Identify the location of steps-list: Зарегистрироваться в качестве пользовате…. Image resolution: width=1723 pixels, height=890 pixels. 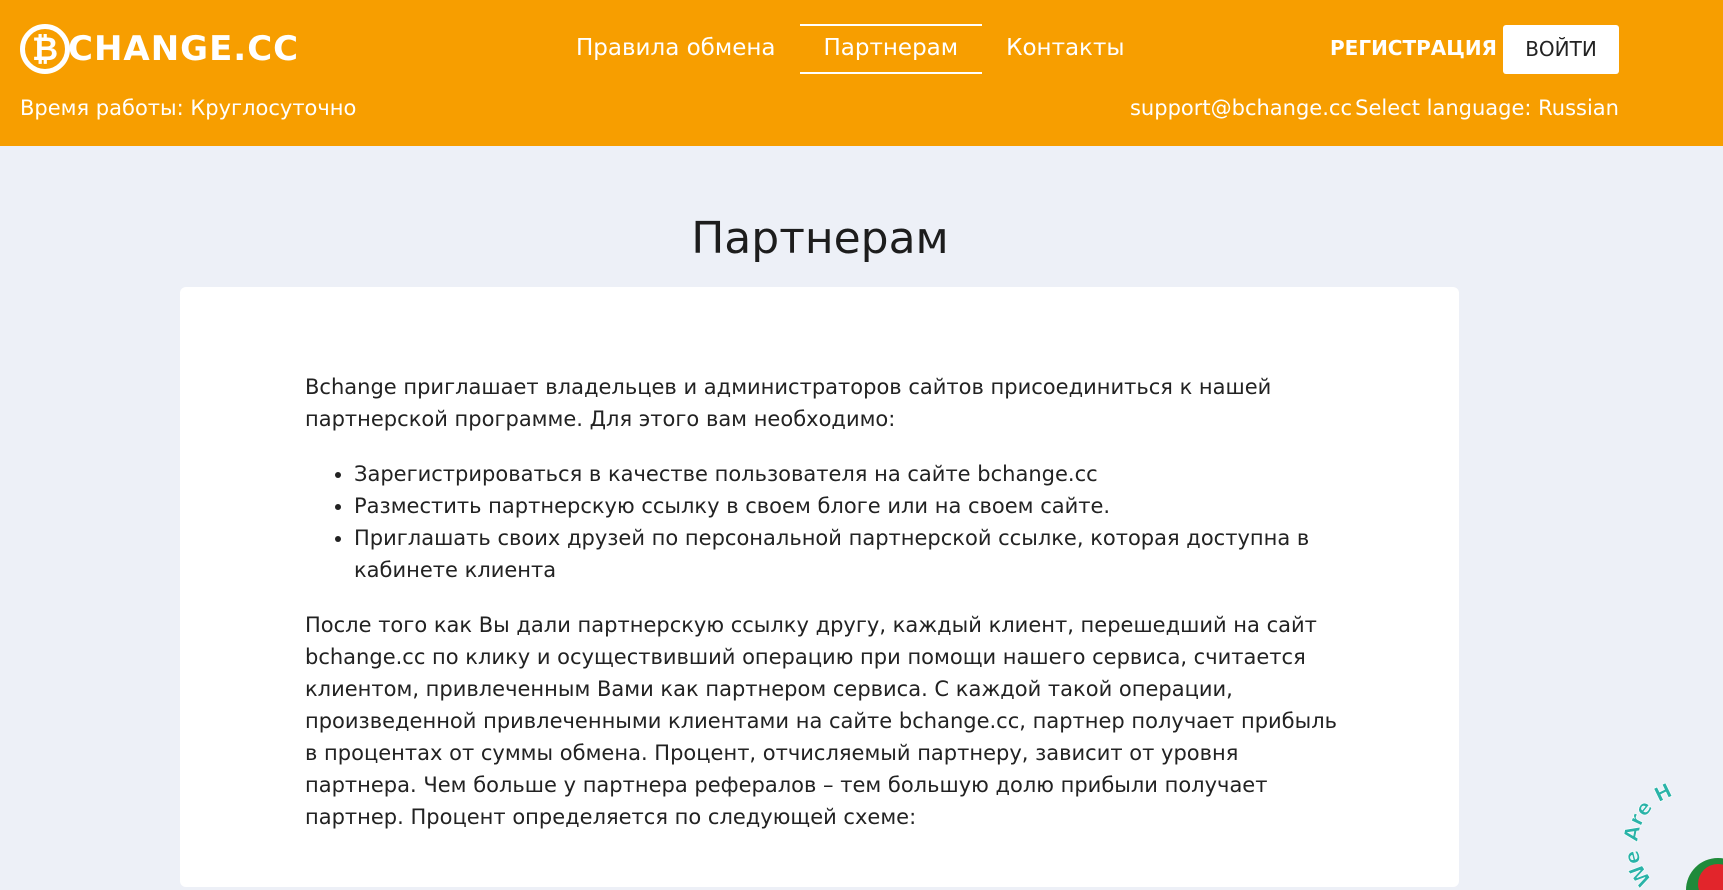
(825, 522).